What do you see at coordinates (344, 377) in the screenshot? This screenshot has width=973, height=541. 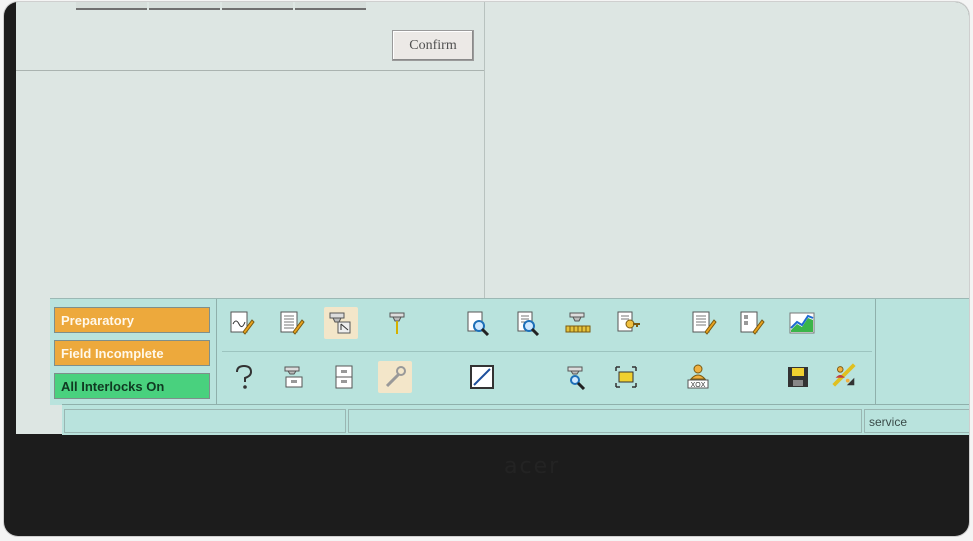 I see `cabinet-icon` at bounding box center [344, 377].